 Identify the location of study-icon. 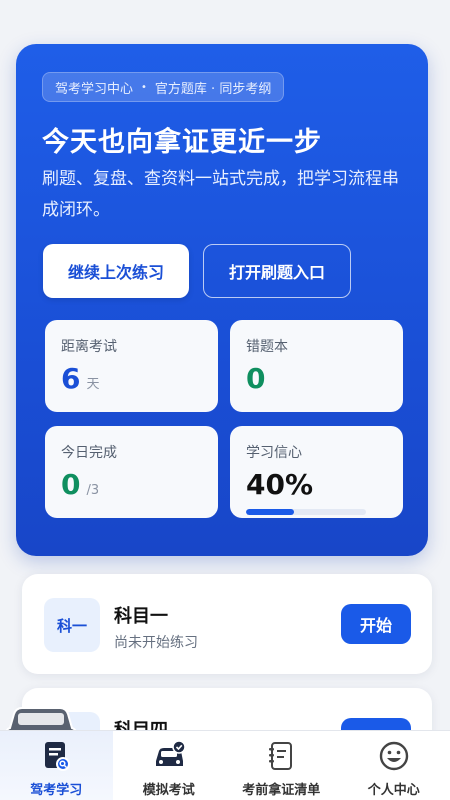
(58, 756).